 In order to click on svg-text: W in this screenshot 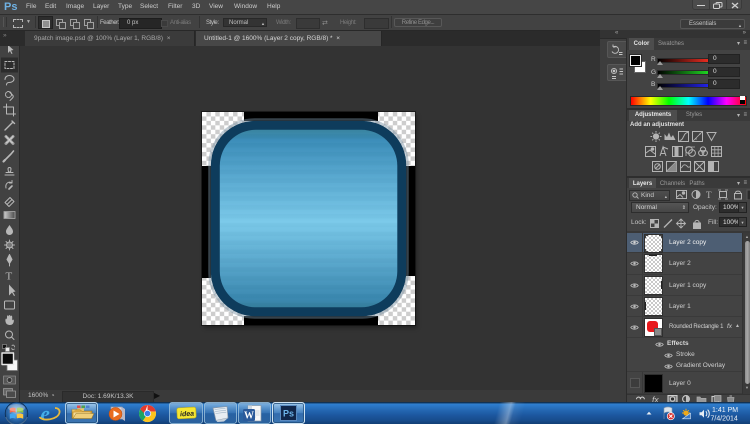, I will do `click(249, 416)`.